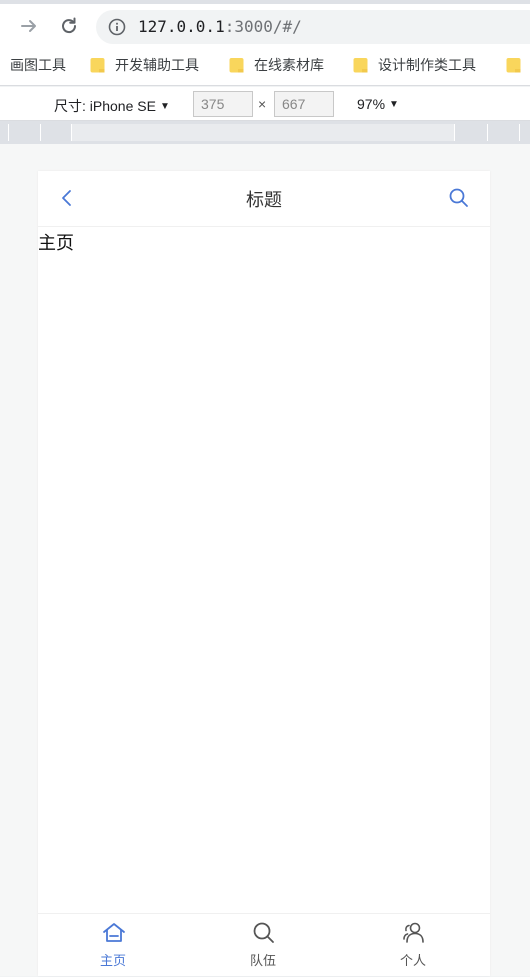 This screenshot has width=530, height=977. I want to click on device-select: 尺寸: iPhone SE ▼, so click(112, 106).